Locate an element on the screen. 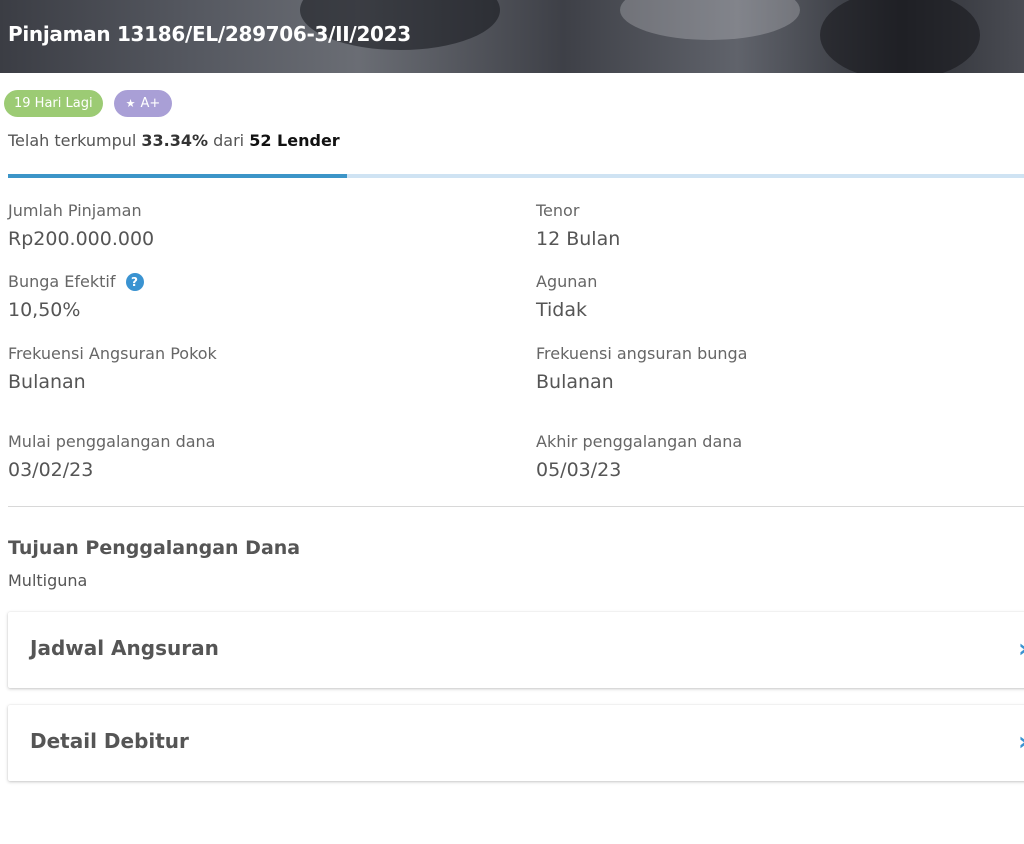 The width and height of the screenshot is (1024, 844). help-icon: ? is located at coordinates (134, 282).